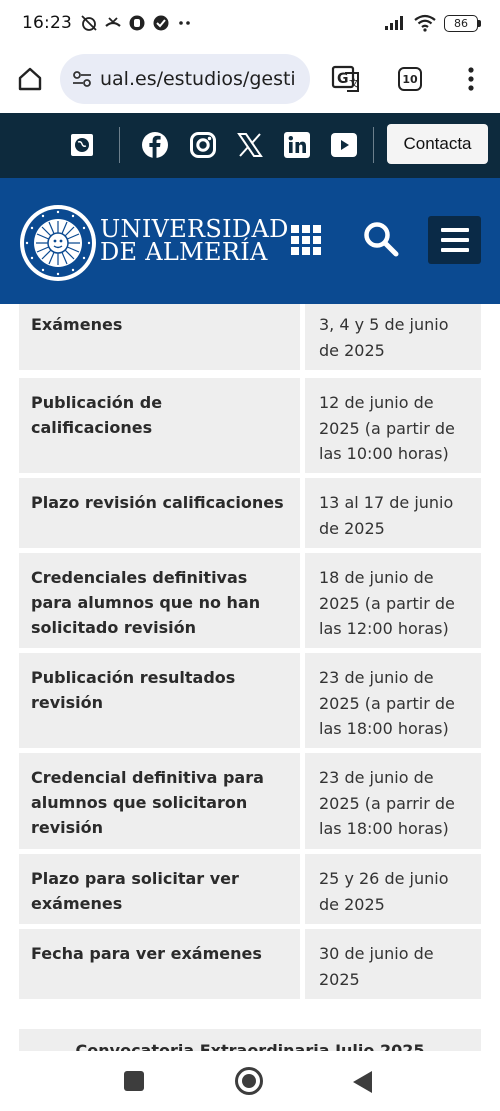 The image size is (500, 1111). I want to click on browser-menu-button, so click(471, 79).